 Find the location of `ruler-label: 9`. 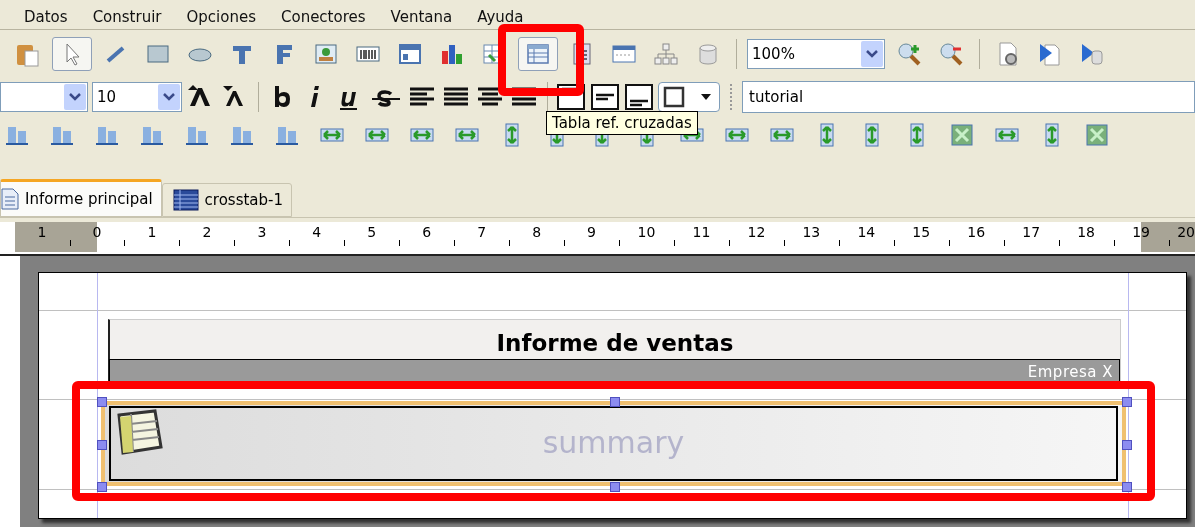

ruler-label: 9 is located at coordinates (591, 232).